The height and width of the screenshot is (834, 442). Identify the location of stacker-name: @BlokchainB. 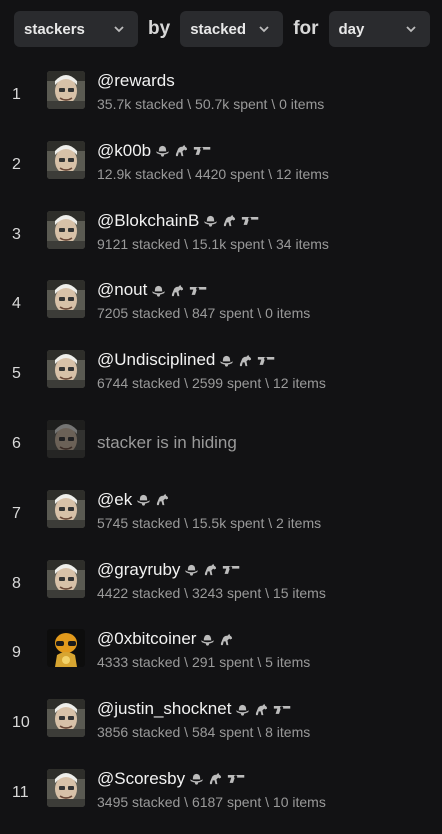
(148, 220).